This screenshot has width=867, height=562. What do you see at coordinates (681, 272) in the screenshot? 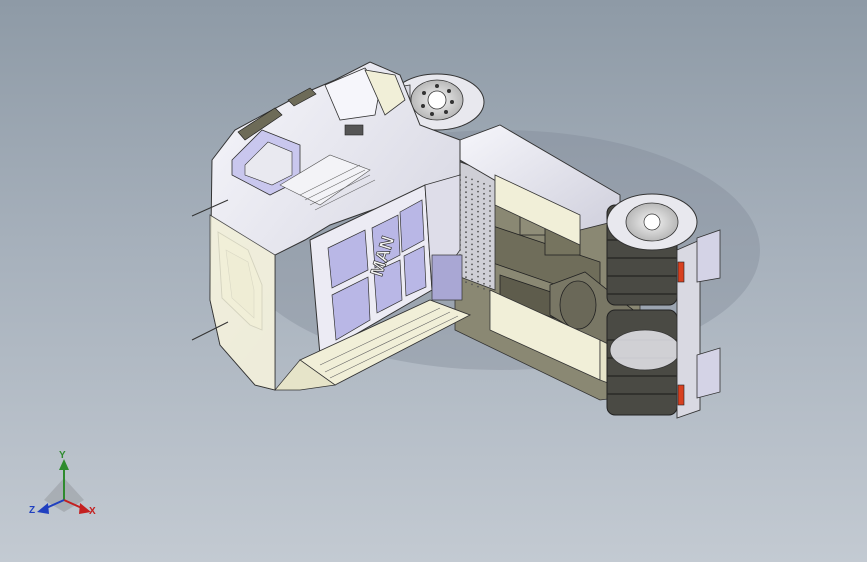
I see `tail-lamp` at bounding box center [681, 272].